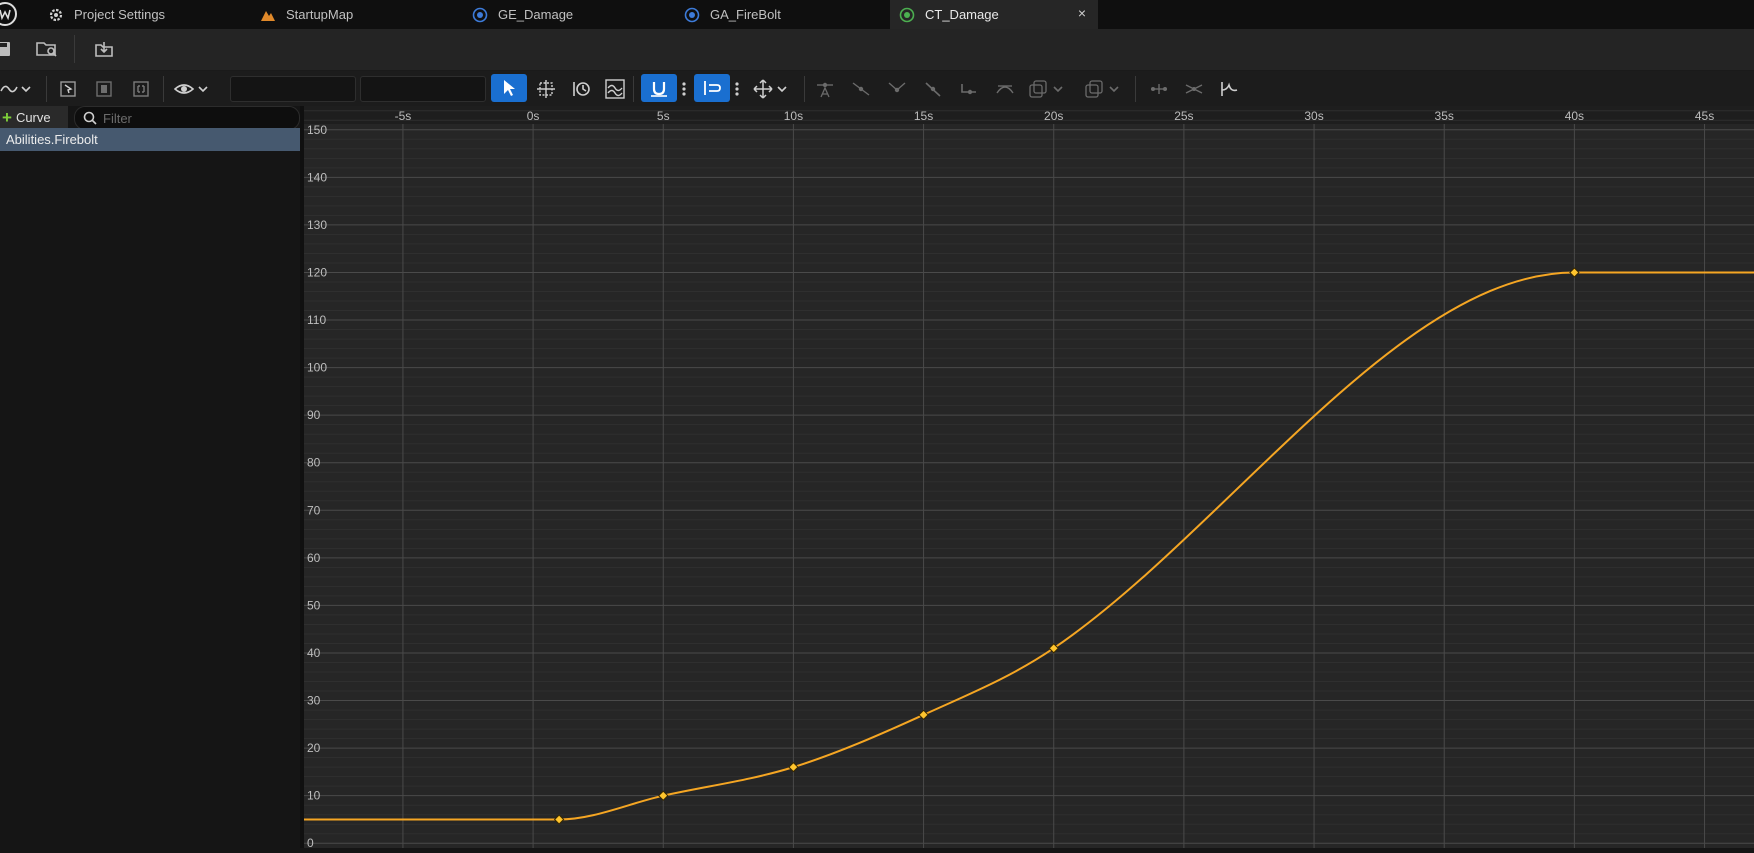 This screenshot has width=1754, height=853. I want to click on curve-list-panel: + Curve Filter Abilities.Firebolt, so click(150, 477).